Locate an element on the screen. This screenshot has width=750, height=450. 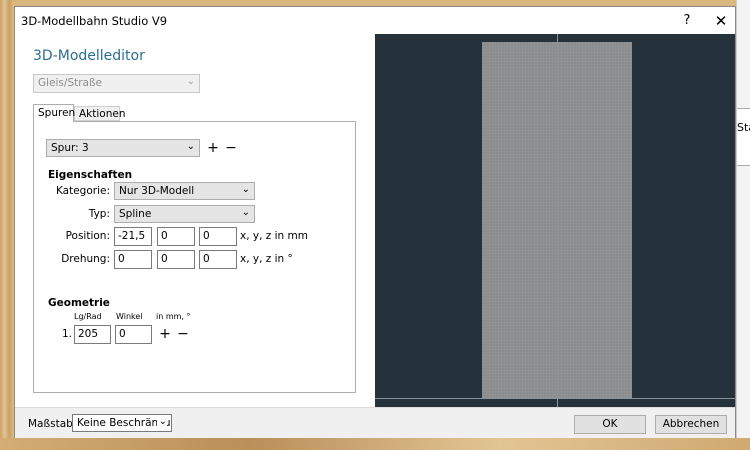
type-select: Spline ⌄ is located at coordinates (184, 214).